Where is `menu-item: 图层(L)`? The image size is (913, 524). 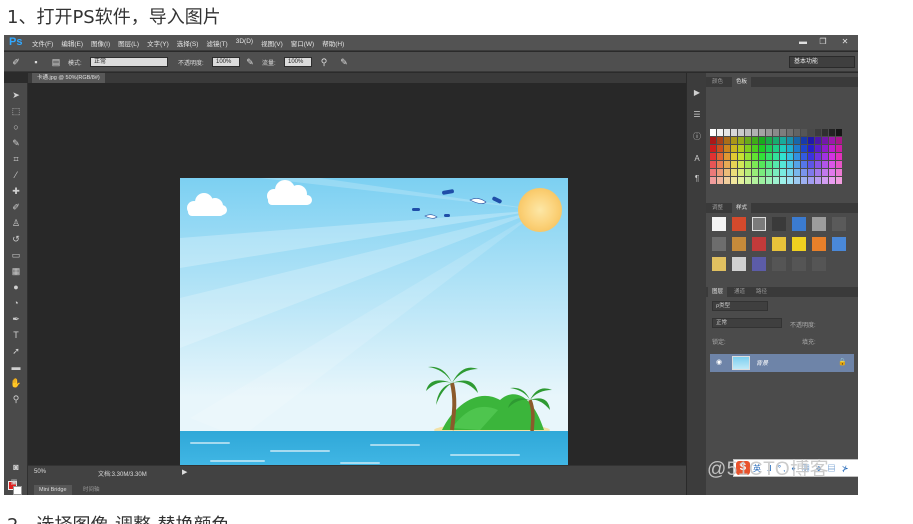
menu-item: 图层(L) is located at coordinates (128, 43).